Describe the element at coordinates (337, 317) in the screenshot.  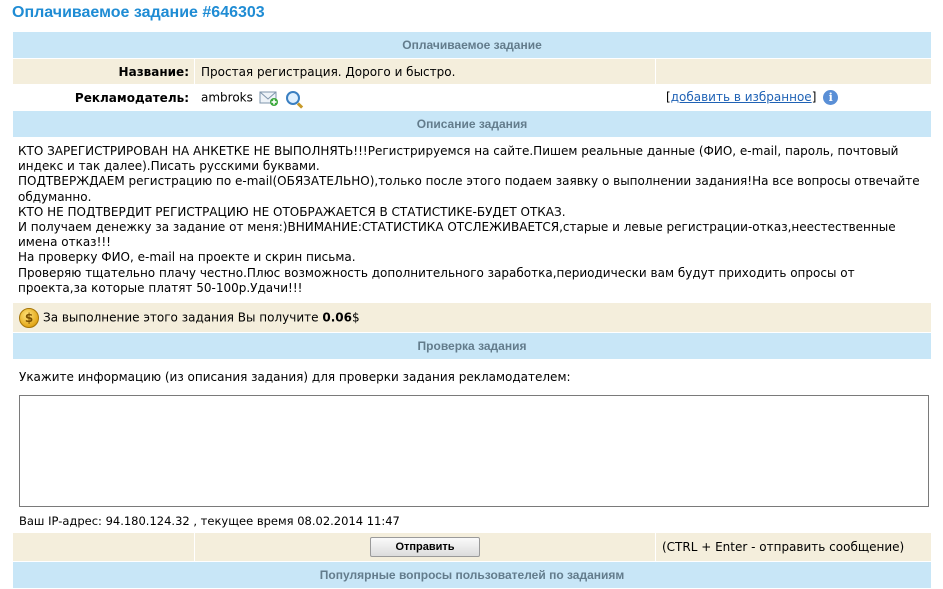
I see `reward-amount: 0.06` at that location.